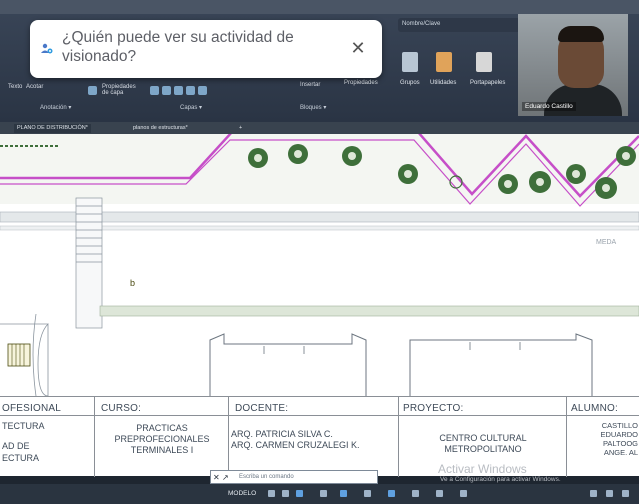  I want to click on green-band, so click(369, 311).